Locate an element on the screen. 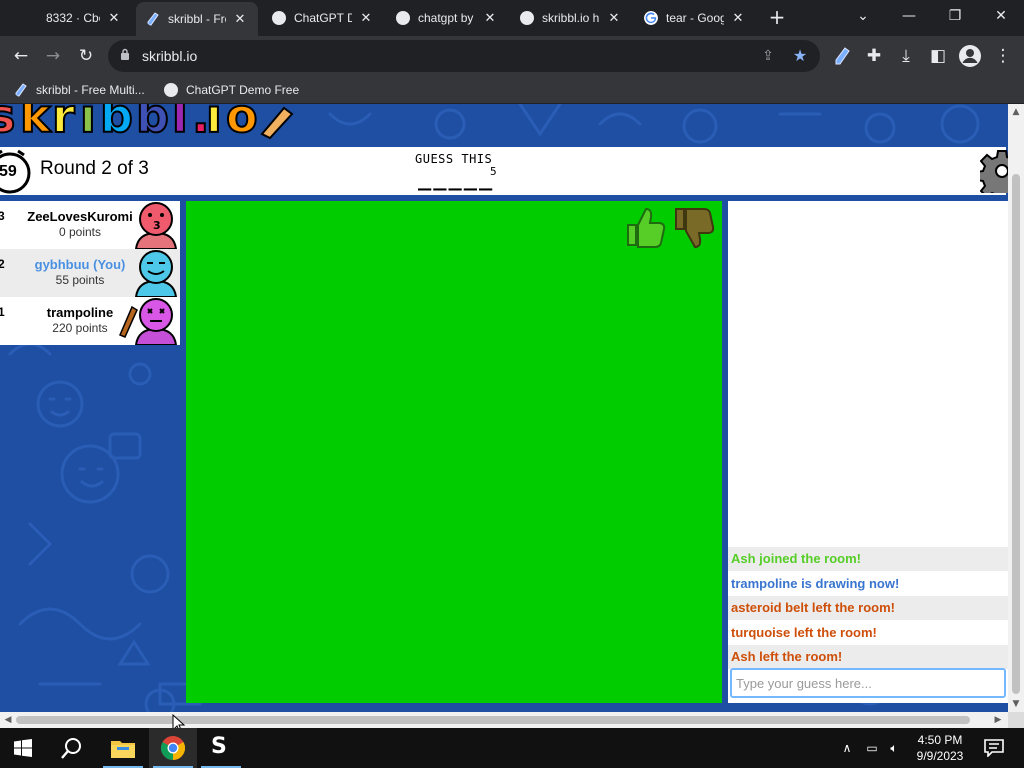 The height and width of the screenshot is (768, 1024). tab-search-icon: ⌄ is located at coordinates (863, 16).